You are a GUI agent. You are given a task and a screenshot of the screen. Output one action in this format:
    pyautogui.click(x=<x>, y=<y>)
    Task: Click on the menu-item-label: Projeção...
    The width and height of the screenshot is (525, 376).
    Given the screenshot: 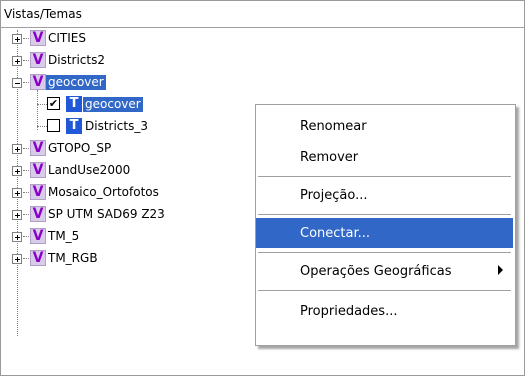 What is the action you would take?
    pyautogui.click(x=334, y=195)
    